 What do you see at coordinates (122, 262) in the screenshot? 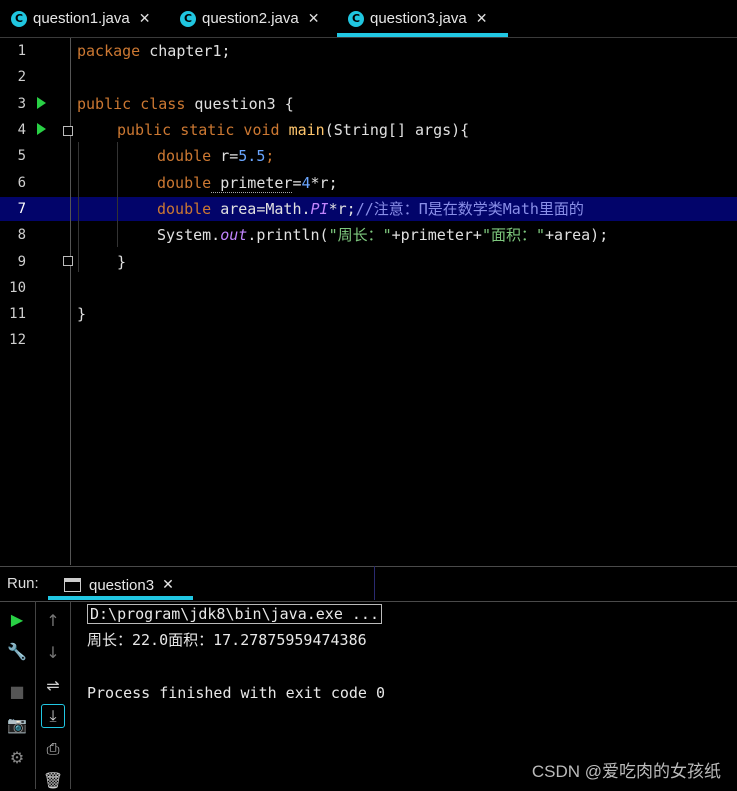
I see `code-line-9: }` at bounding box center [122, 262].